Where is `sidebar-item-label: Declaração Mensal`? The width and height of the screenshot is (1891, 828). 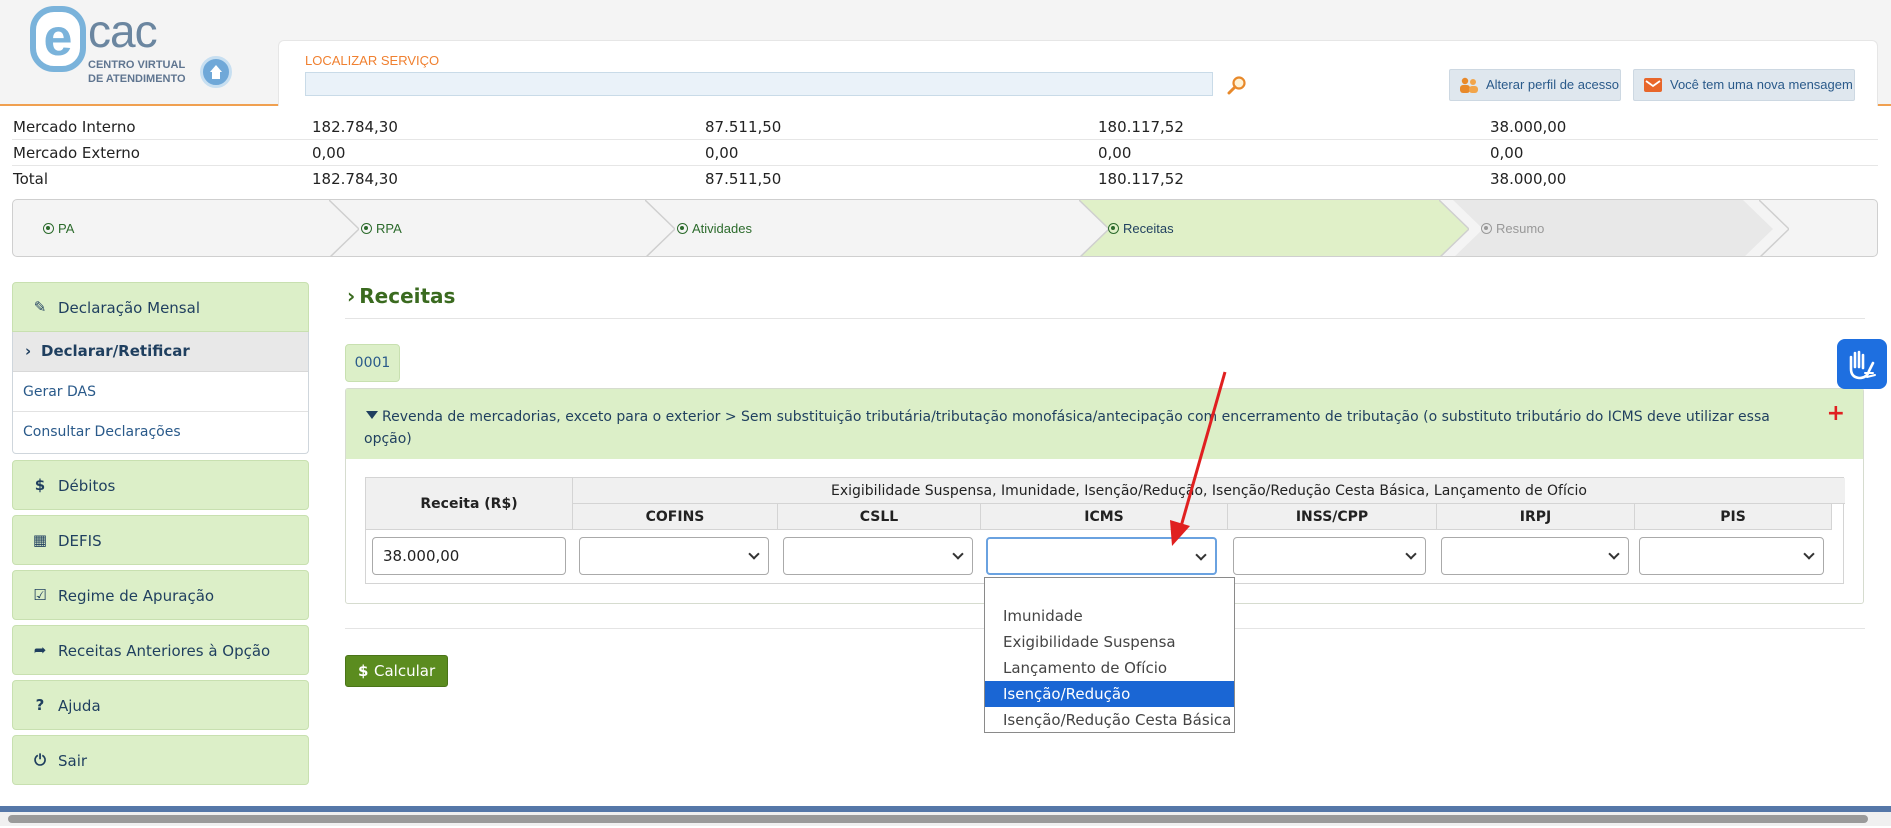
sidebar-item-label: Declaração Mensal is located at coordinates (129, 308).